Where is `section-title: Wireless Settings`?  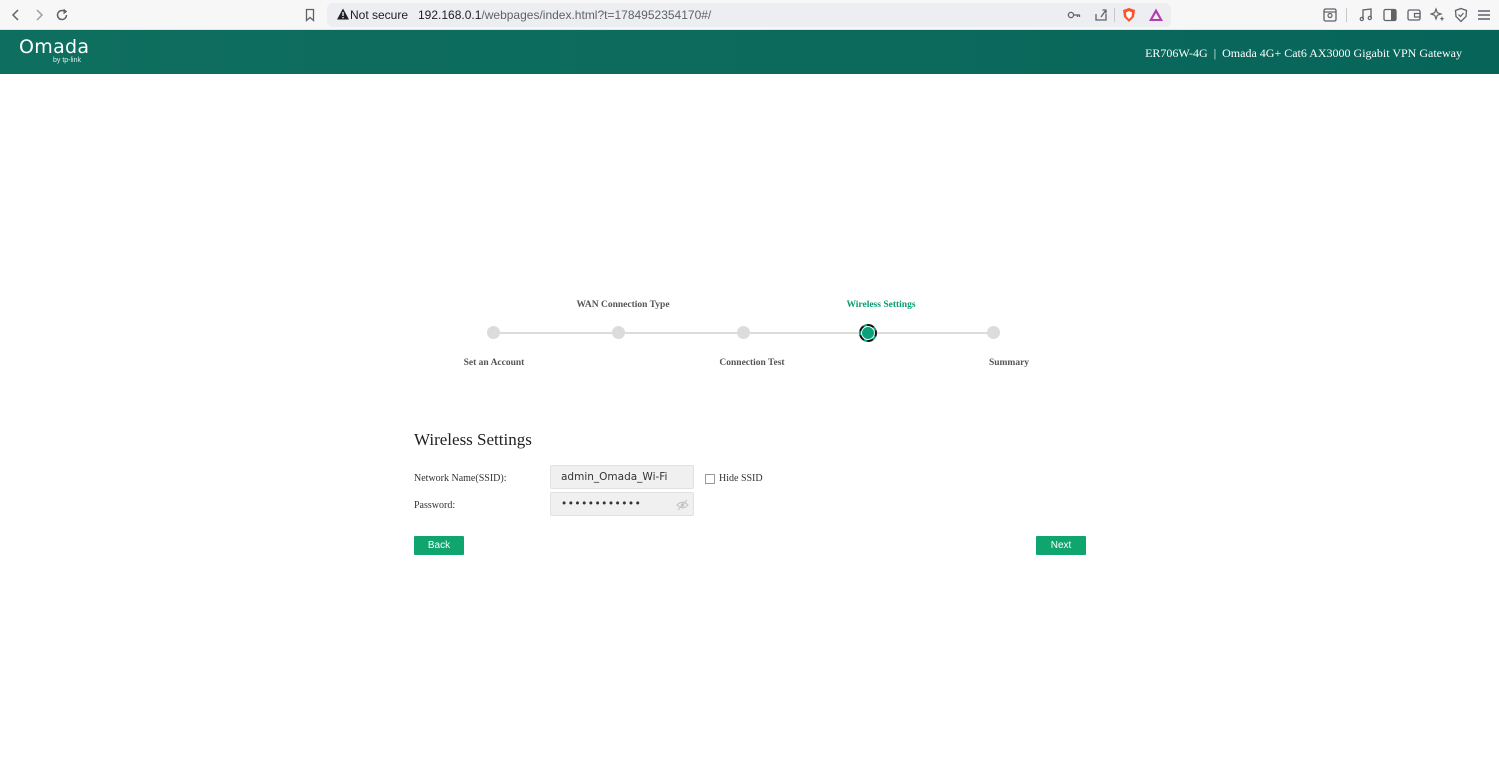 section-title: Wireless Settings is located at coordinates (473, 439).